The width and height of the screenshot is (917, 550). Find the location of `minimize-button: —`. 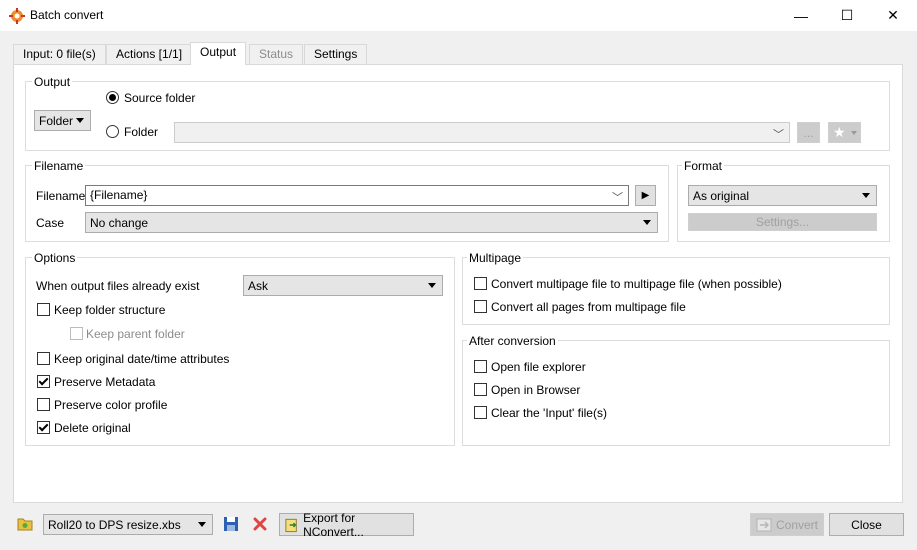

minimize-button: — is located at coordinates (801, 15).